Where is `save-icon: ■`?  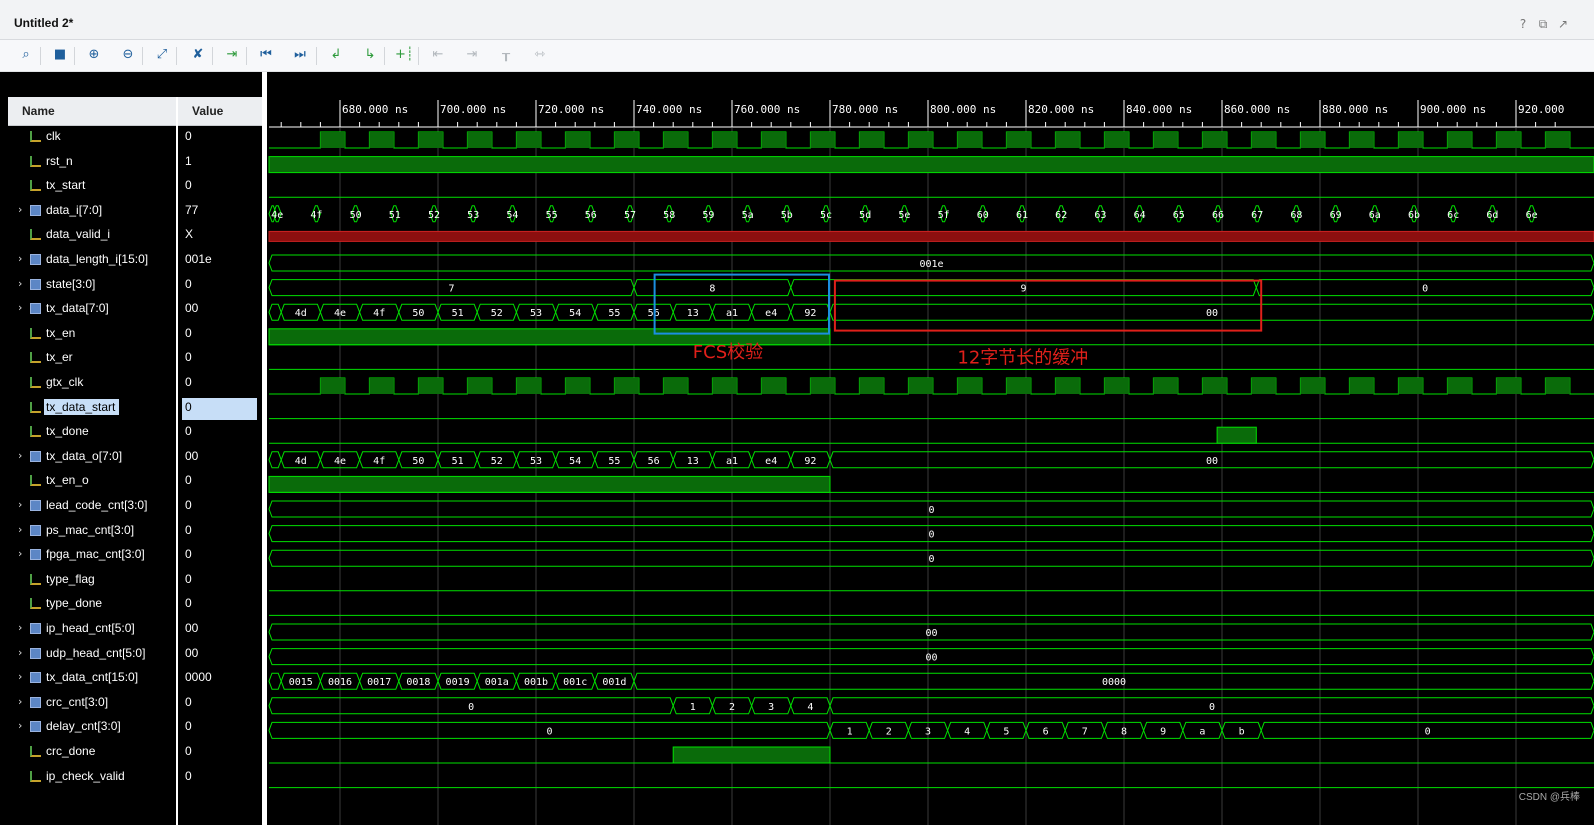
save-icon: ■ is located at coordinates (60, 55).